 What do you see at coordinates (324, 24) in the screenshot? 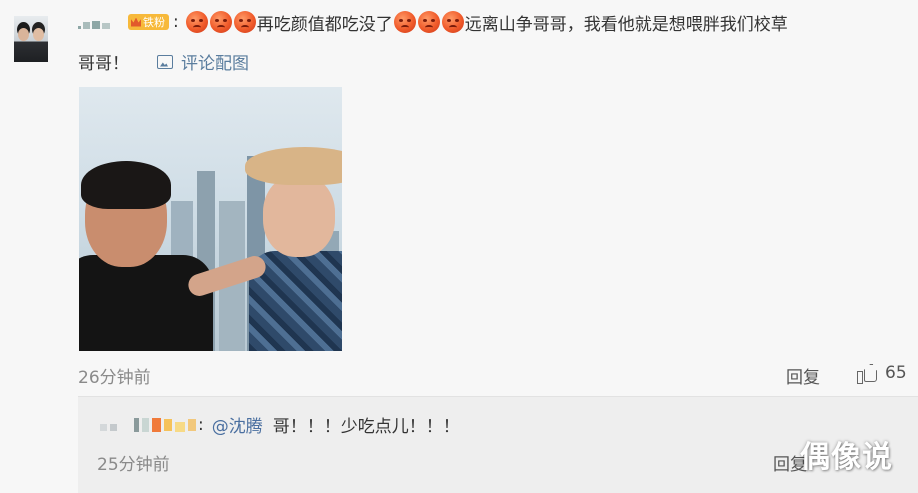
I see `comment-text-part1: 再吃颜值都吃没了` at bounding box center [324, 24].